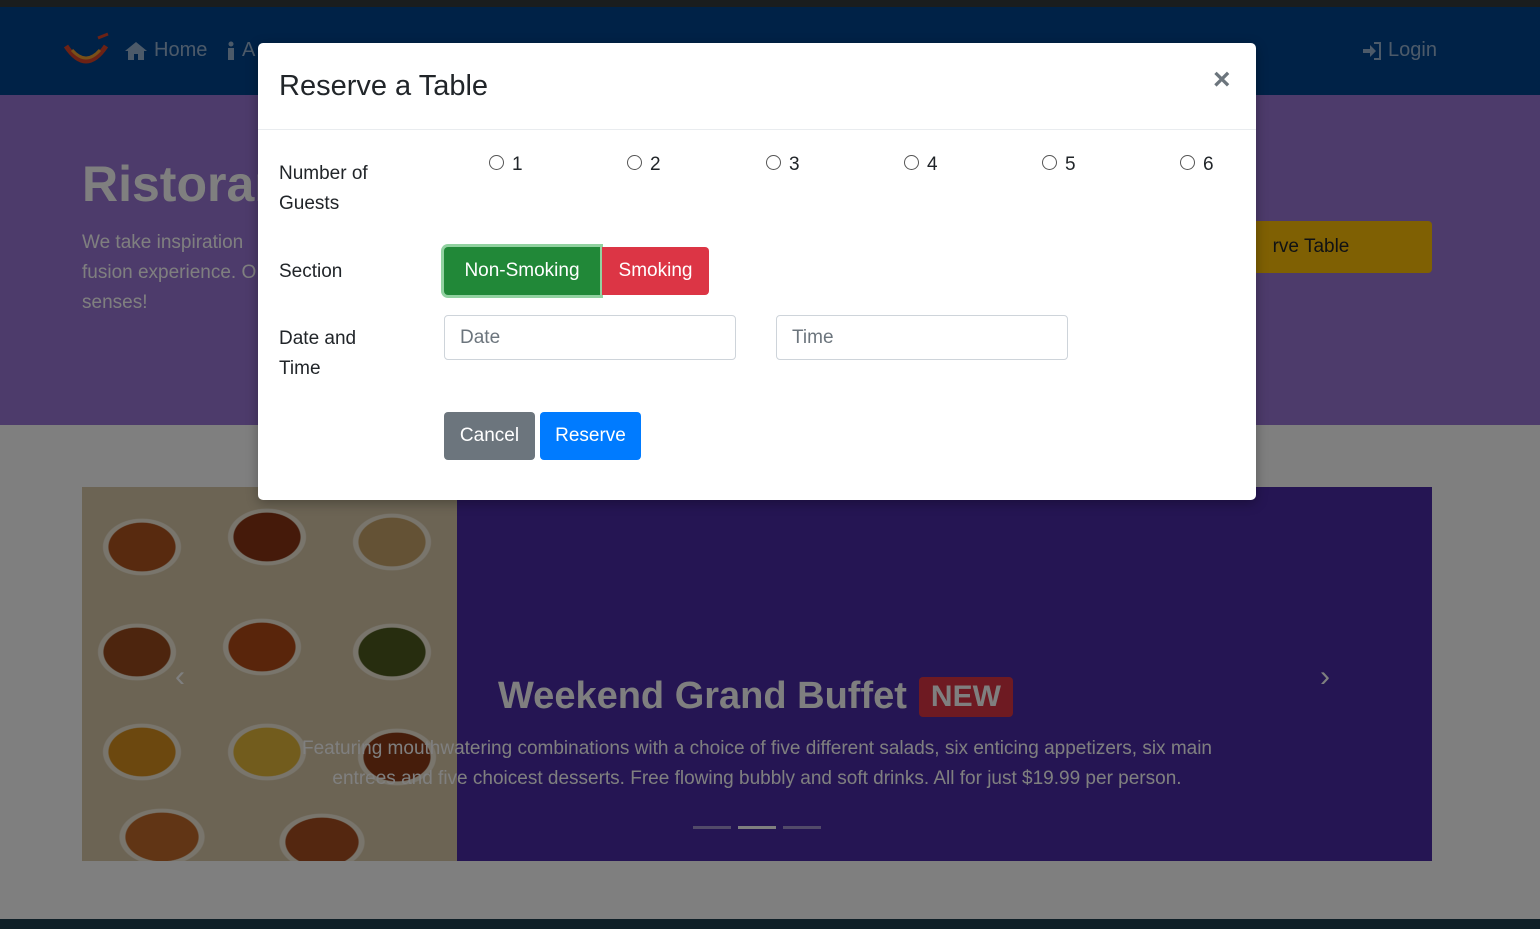  What do you see at coordinates (522, 271) in the screenshot?
I see `non-smoking-button: Non-Smoking` at bounding box center [522, 271].